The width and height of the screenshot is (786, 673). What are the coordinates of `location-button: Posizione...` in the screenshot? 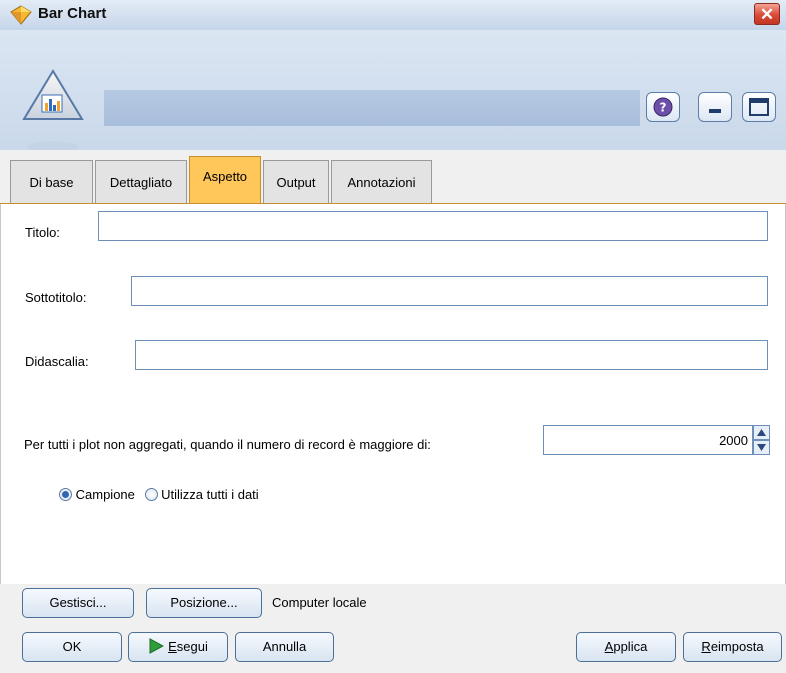 It's located at (204, 603).